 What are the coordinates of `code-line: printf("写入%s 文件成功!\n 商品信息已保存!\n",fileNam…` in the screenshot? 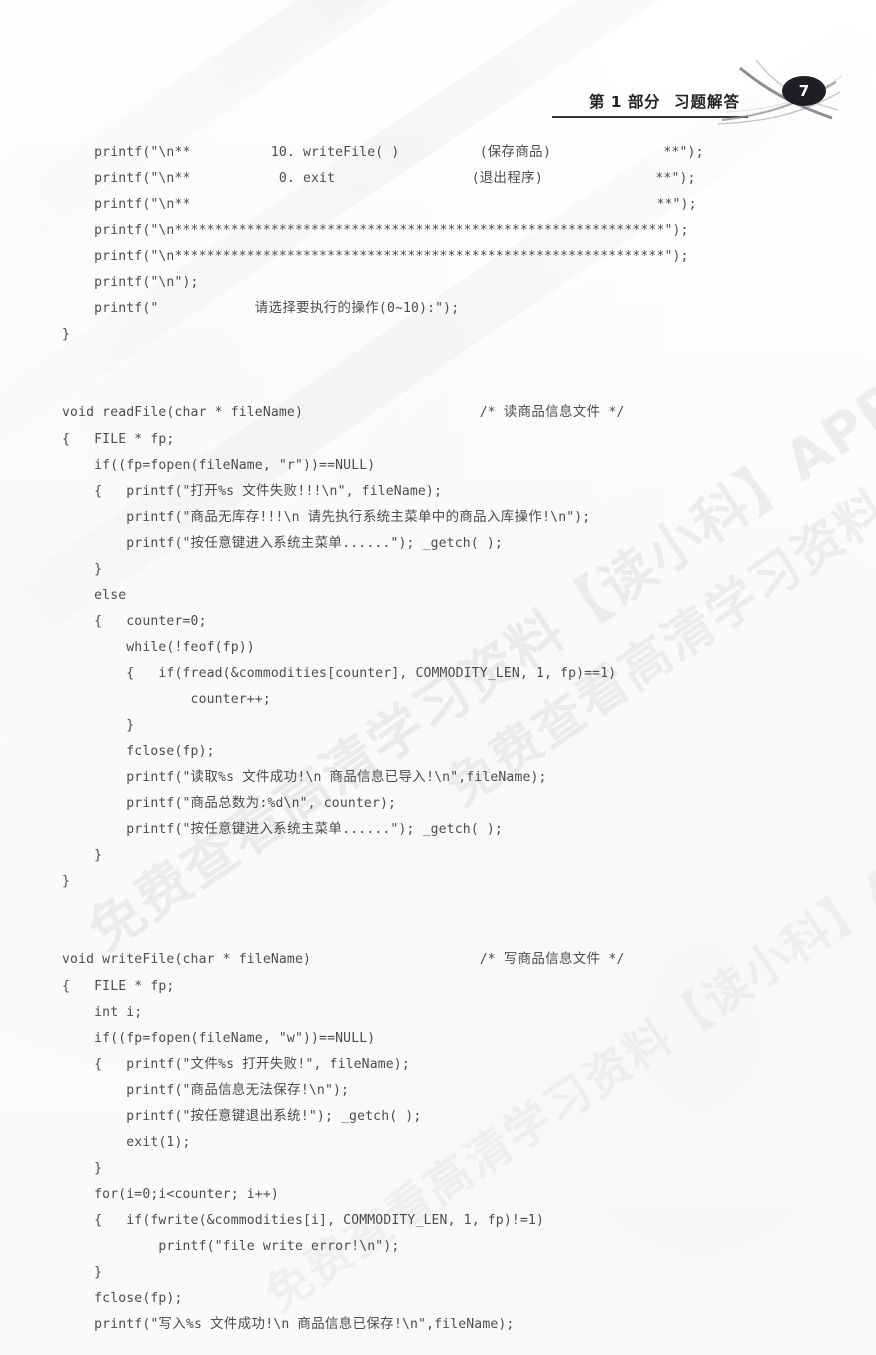 It's located at (288, 1325).